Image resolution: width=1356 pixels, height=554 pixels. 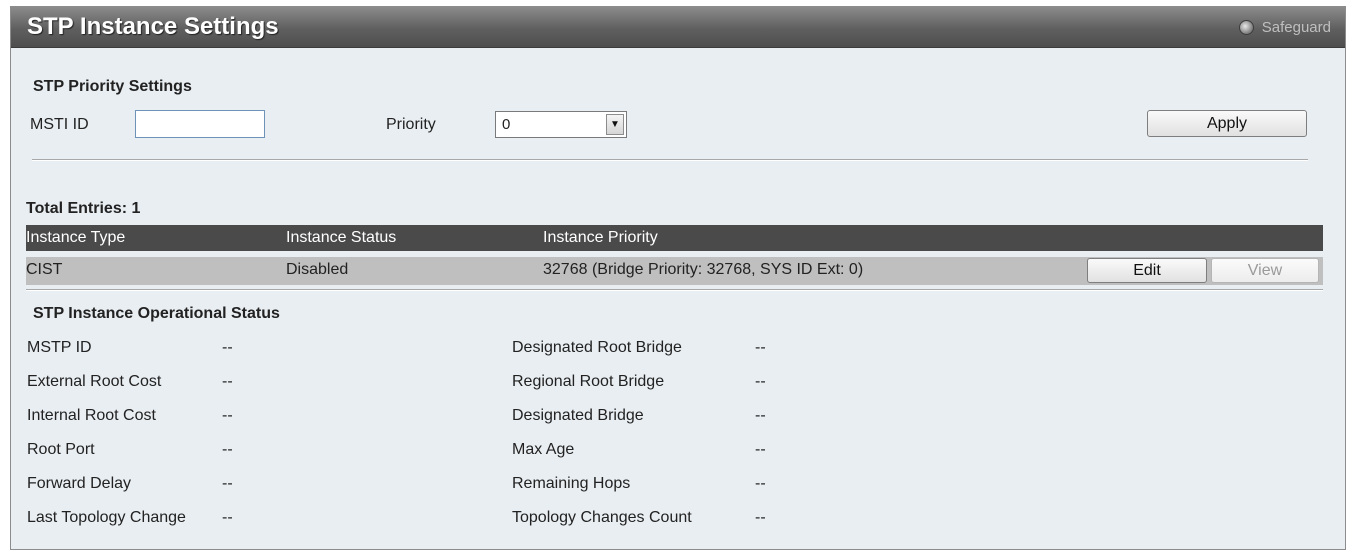 I want to click on op-label-remaining-hops: Remaining Hops, so click(x=571, y=483).